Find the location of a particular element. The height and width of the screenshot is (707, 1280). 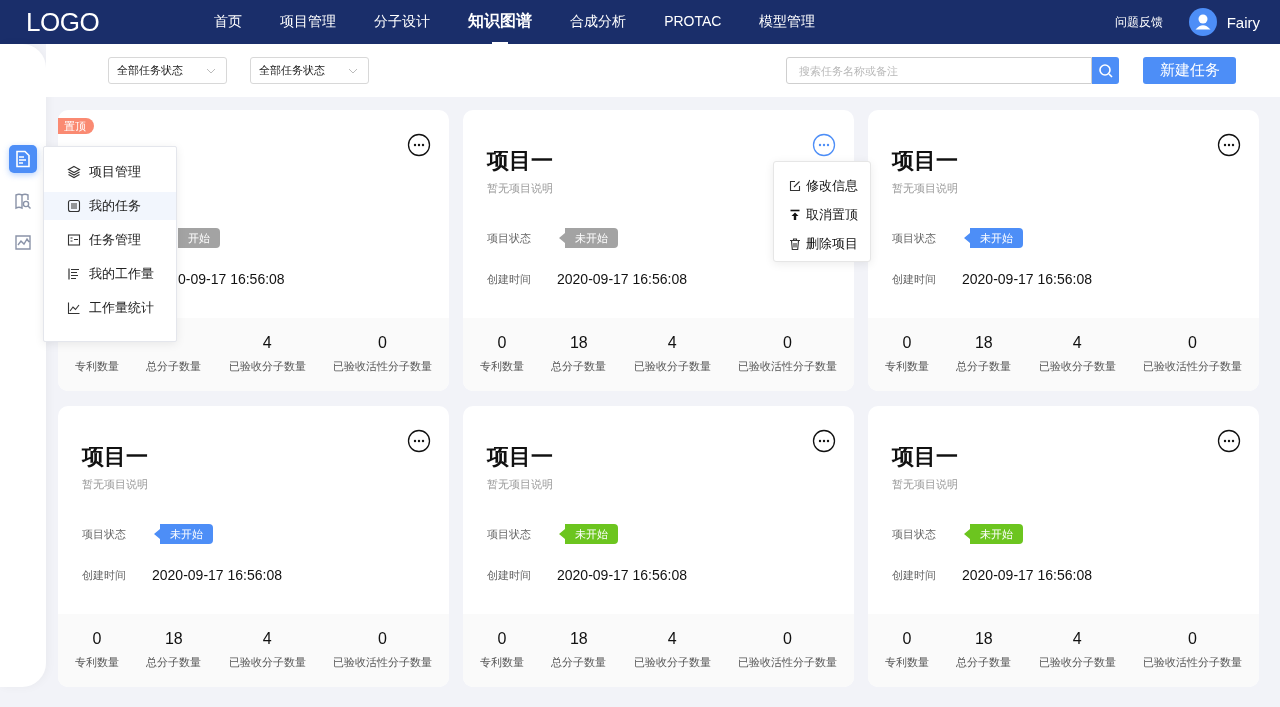

avatar-icon is located at coordinates (1202, 22).